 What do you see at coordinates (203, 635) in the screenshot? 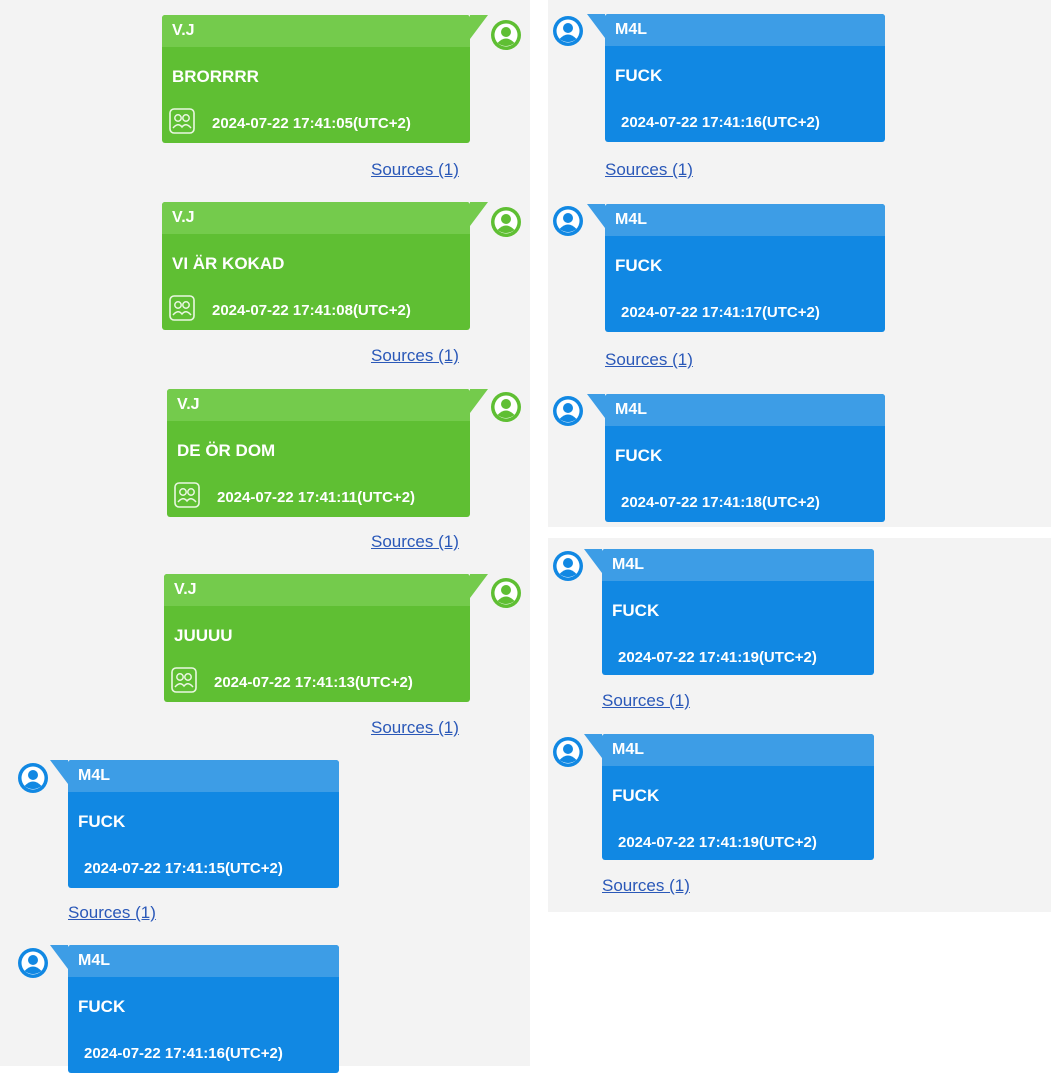
I see `message-text: JUUUU` at bounding box center [203, 635].